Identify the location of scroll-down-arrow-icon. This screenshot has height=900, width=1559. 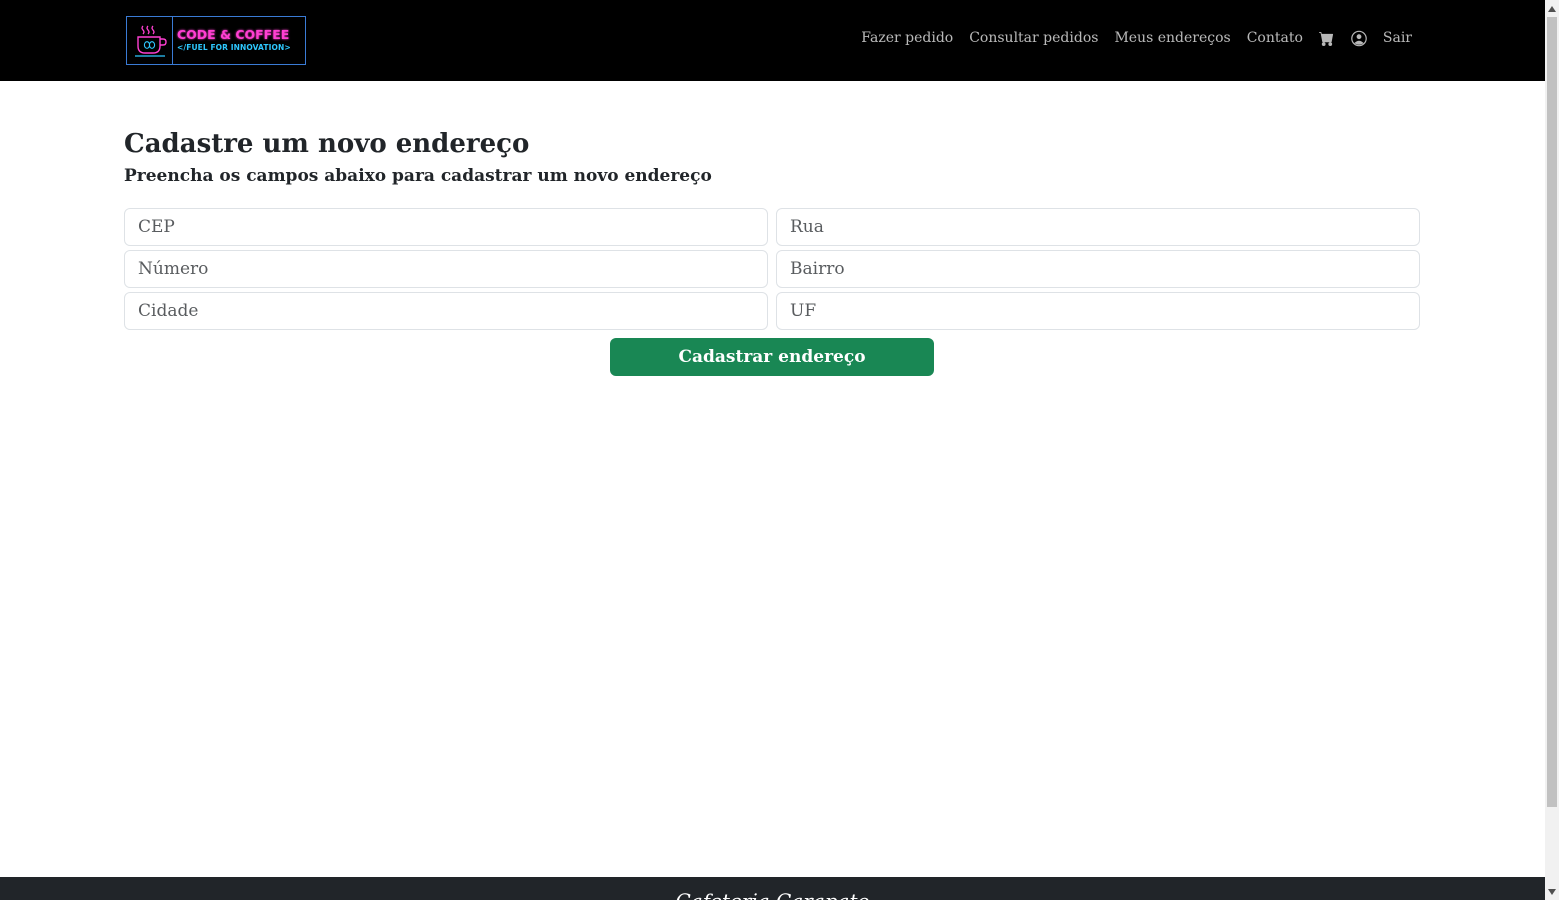
(1552, 891).